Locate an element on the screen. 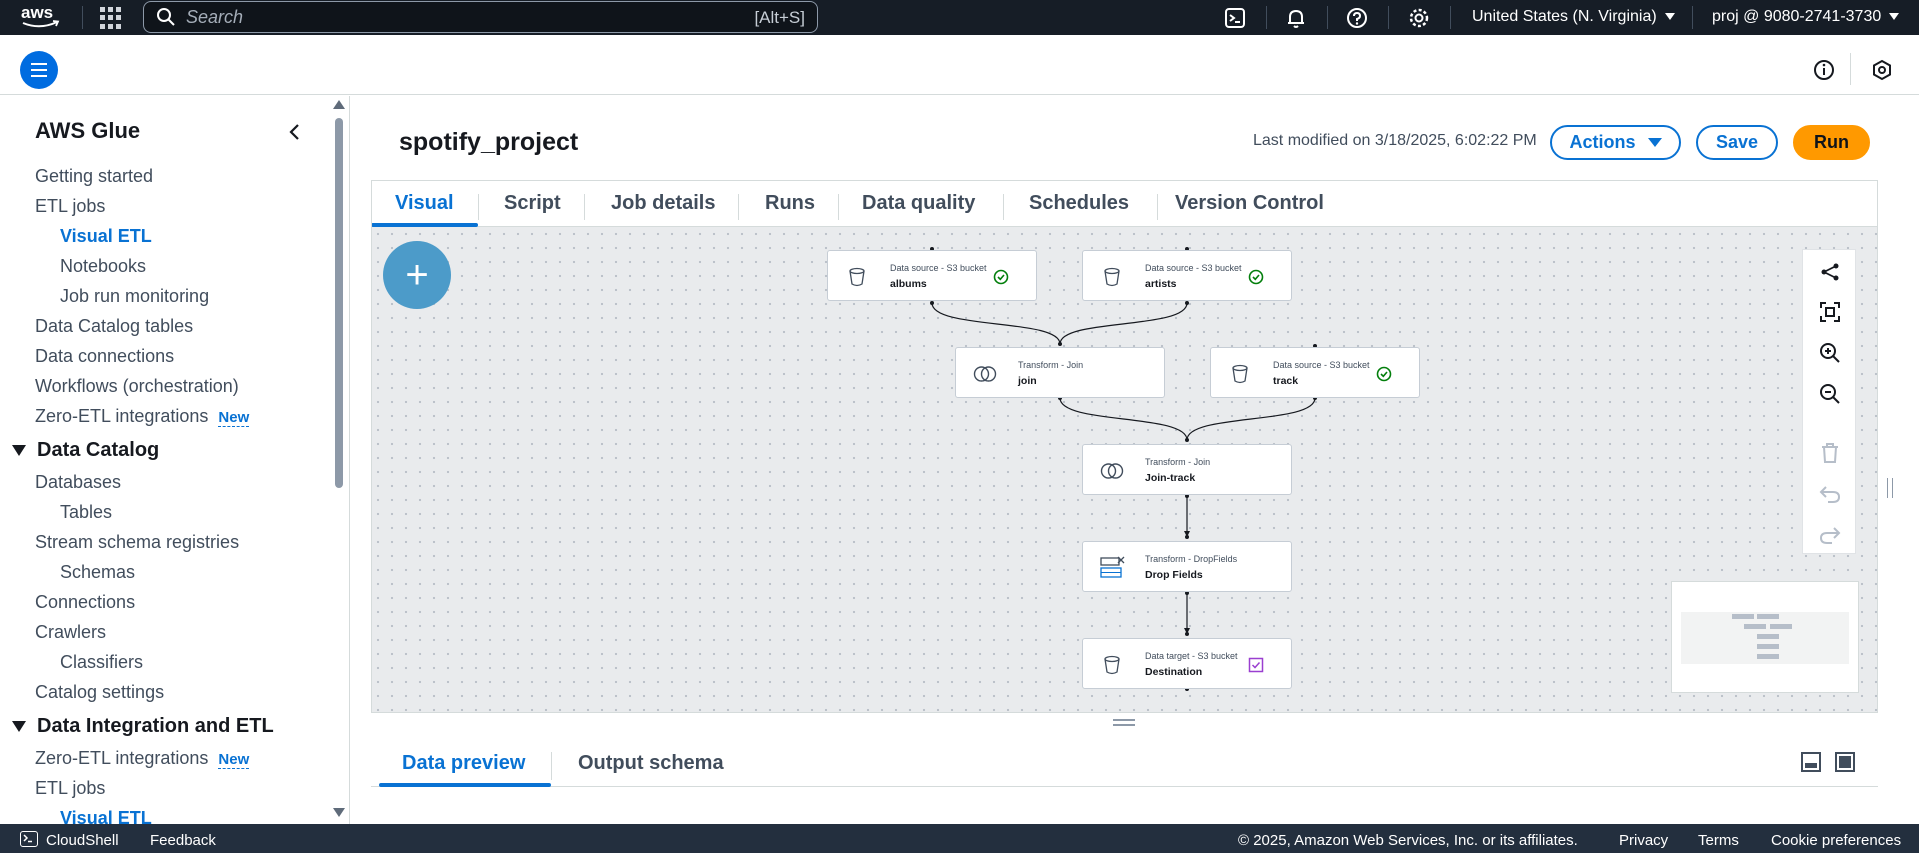  node-join: Transform - Join join is located at coordinates (1060, 372).